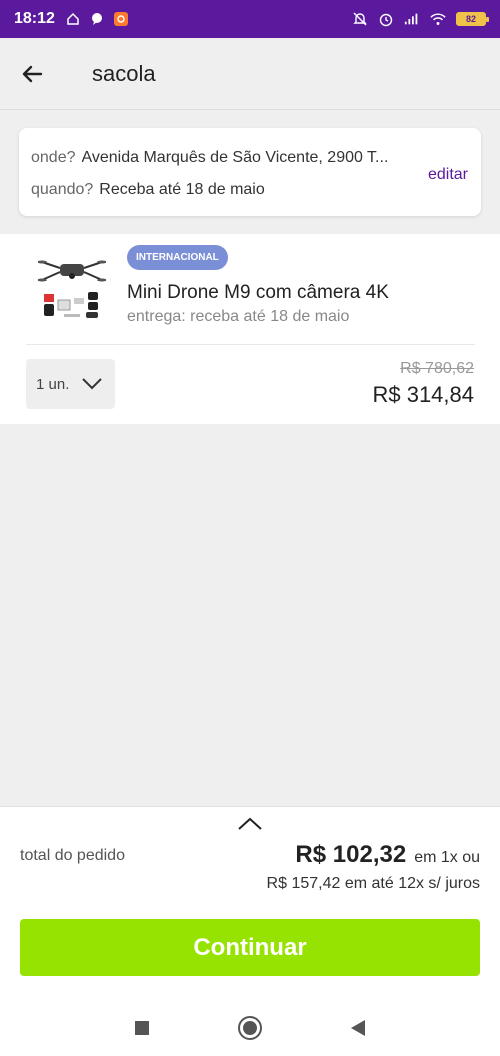 This screenshot has height=1056, width=500. Describe the element at coordinates (34, 18) in the screenshot. I see `status-time: 18:12` at that location.